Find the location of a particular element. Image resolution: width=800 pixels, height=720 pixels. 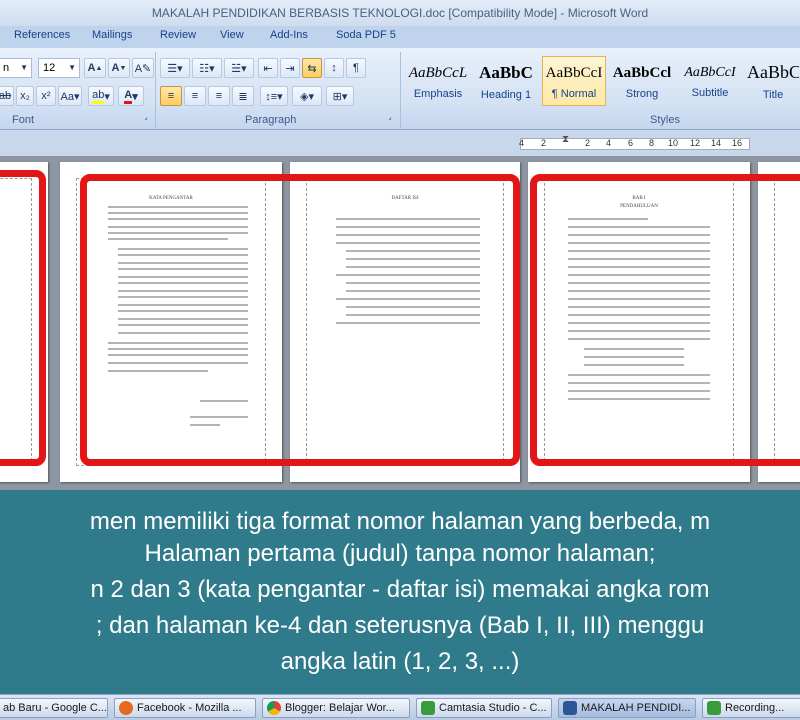

line-spacing-icon: ↕≡▾ is located at coordinates (274, 96).